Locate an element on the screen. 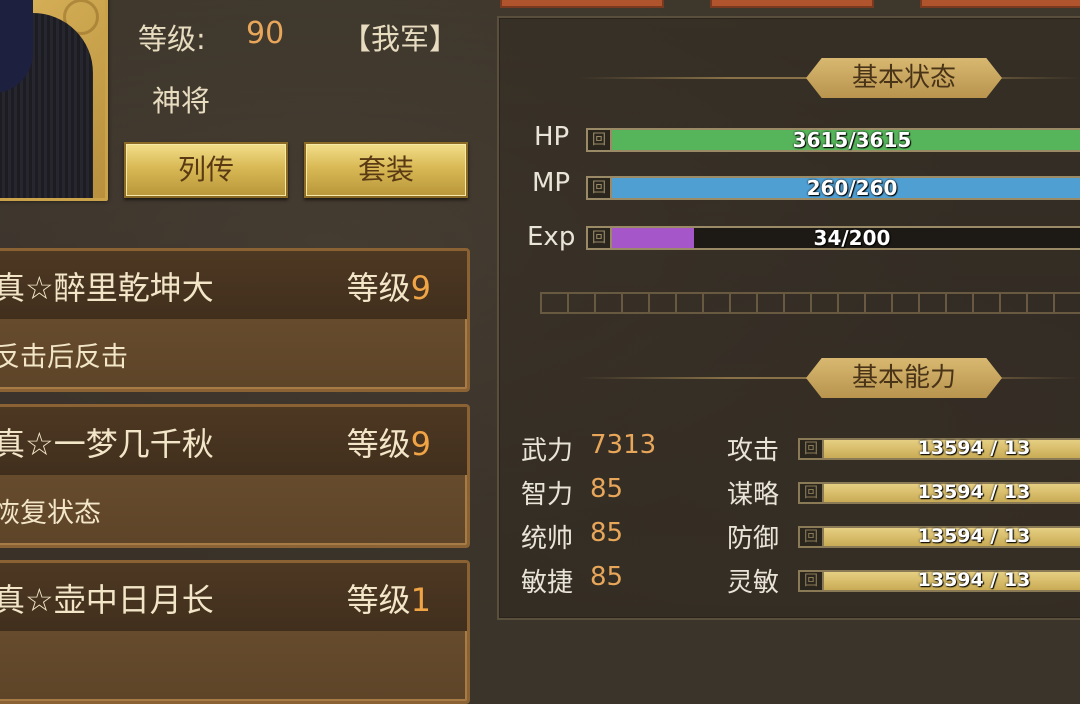 The height and width of the screenshot is (704, 1080). attack-bar: 回 13594 / 13 is located at coordinates (939, 448).